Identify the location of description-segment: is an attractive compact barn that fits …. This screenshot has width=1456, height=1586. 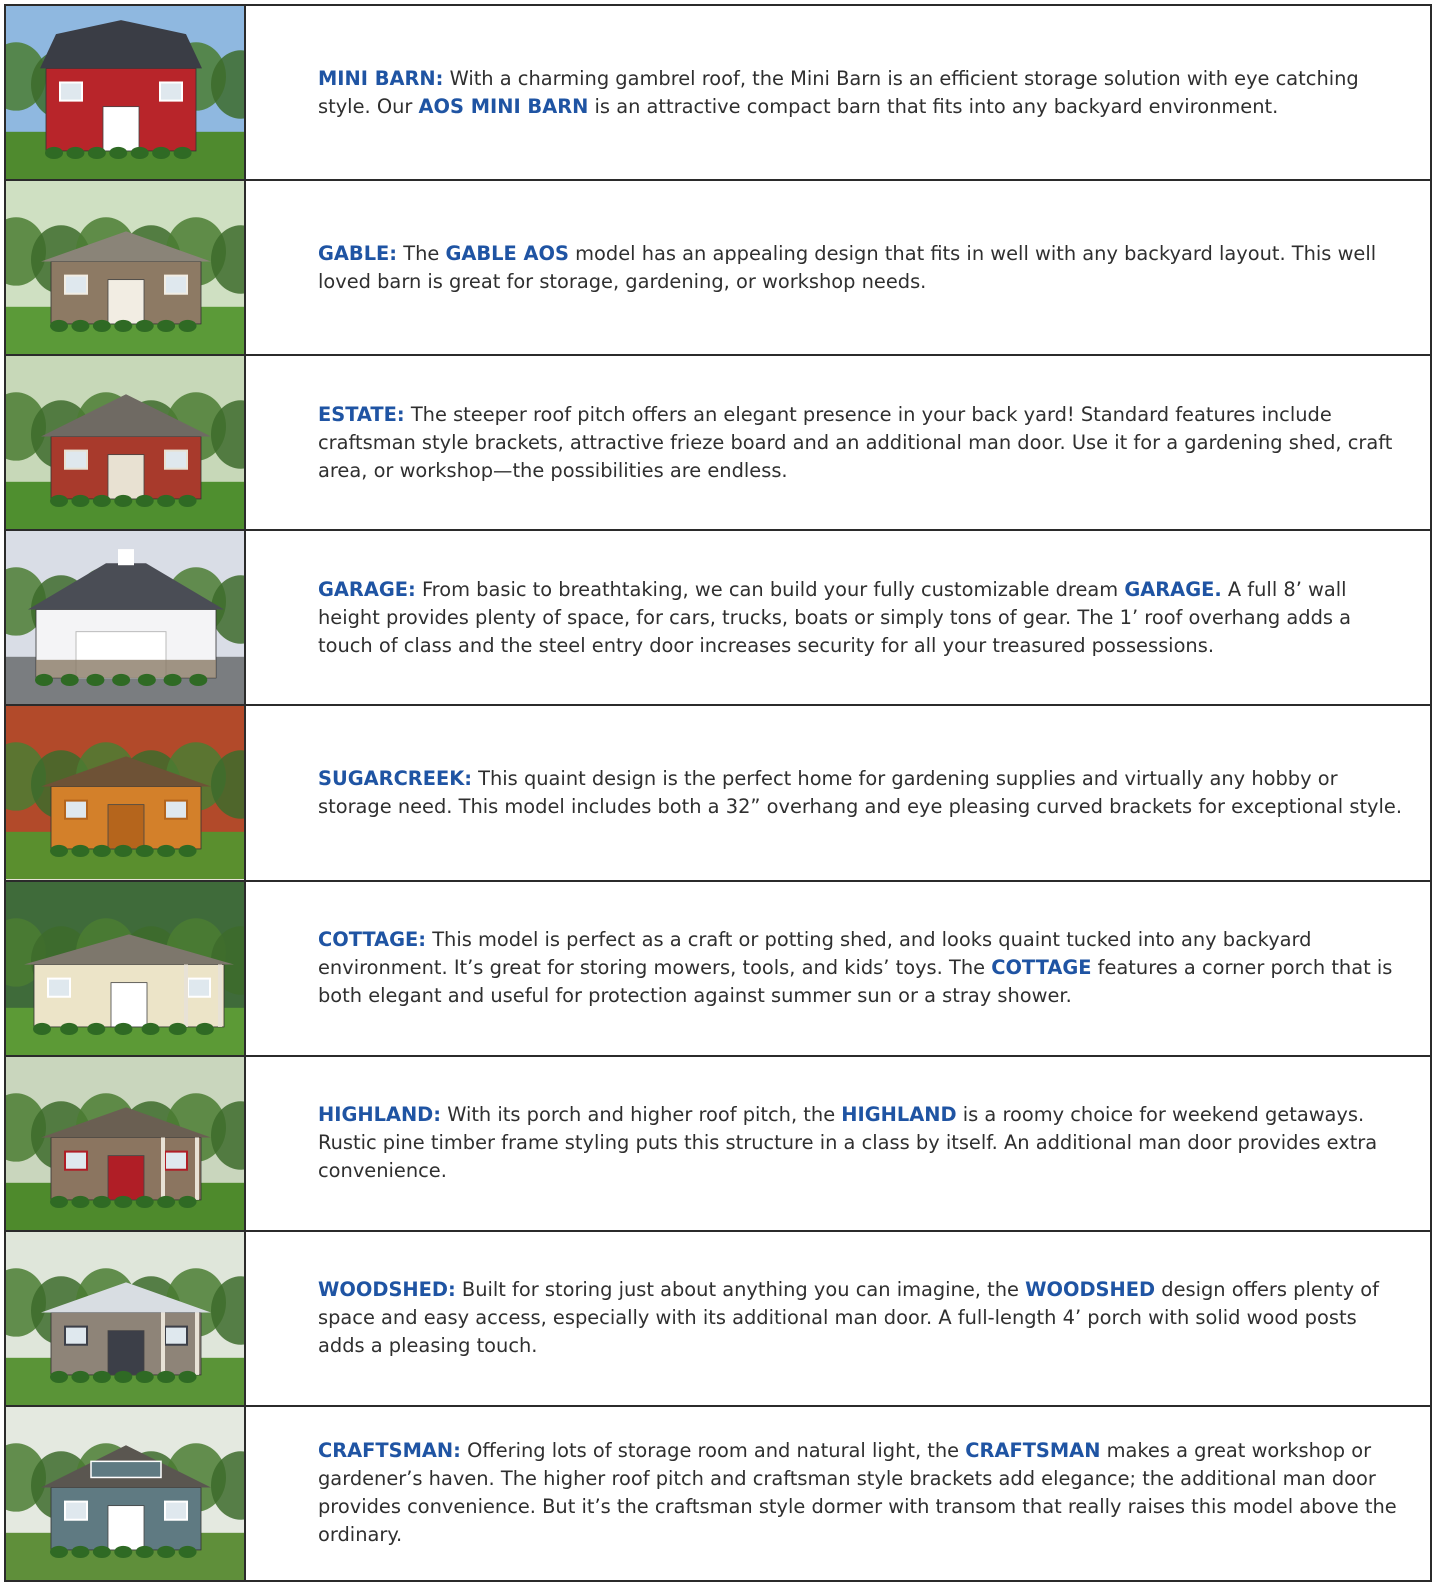
(933, 106).